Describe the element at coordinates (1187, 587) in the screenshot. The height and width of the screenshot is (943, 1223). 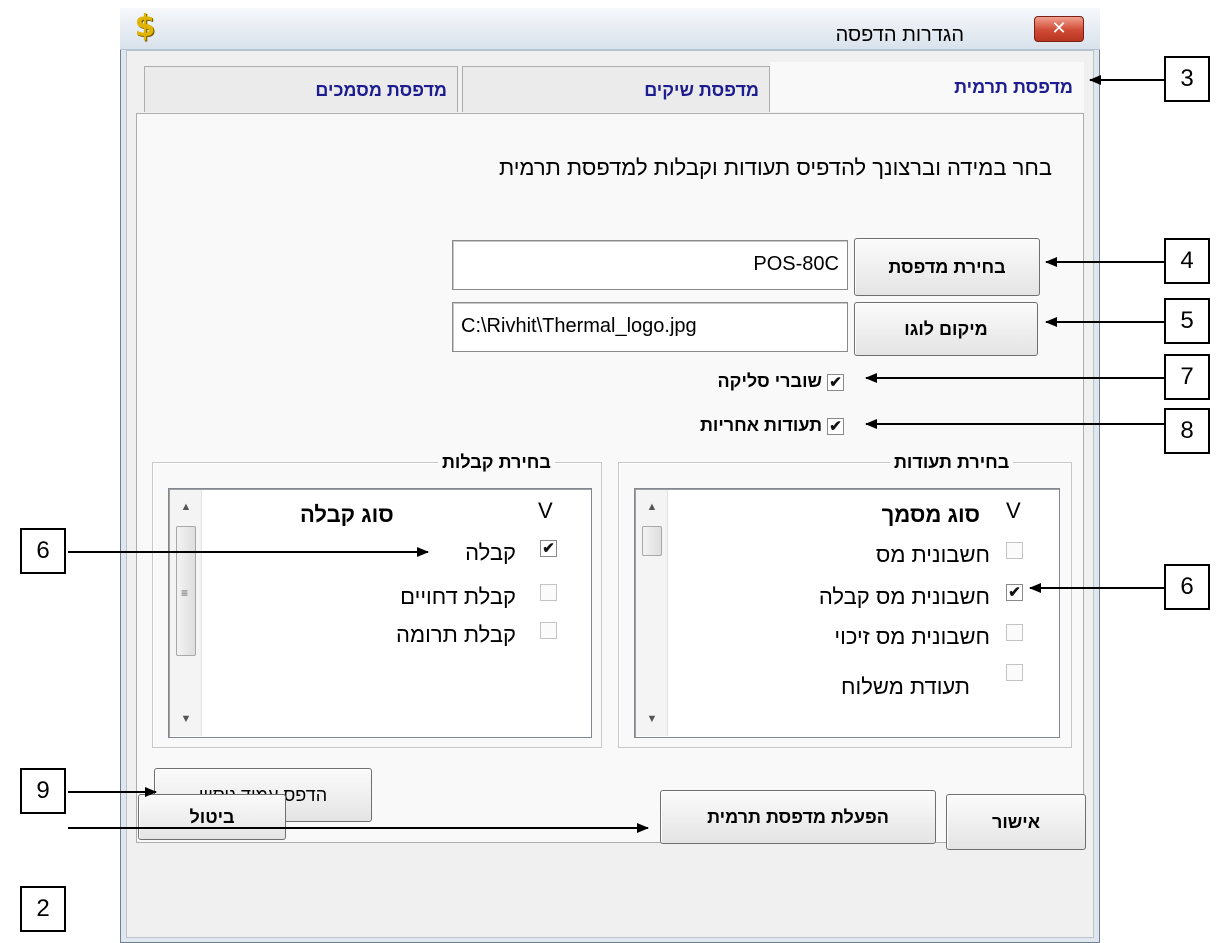
I see `callout-documents: 6` at that location.